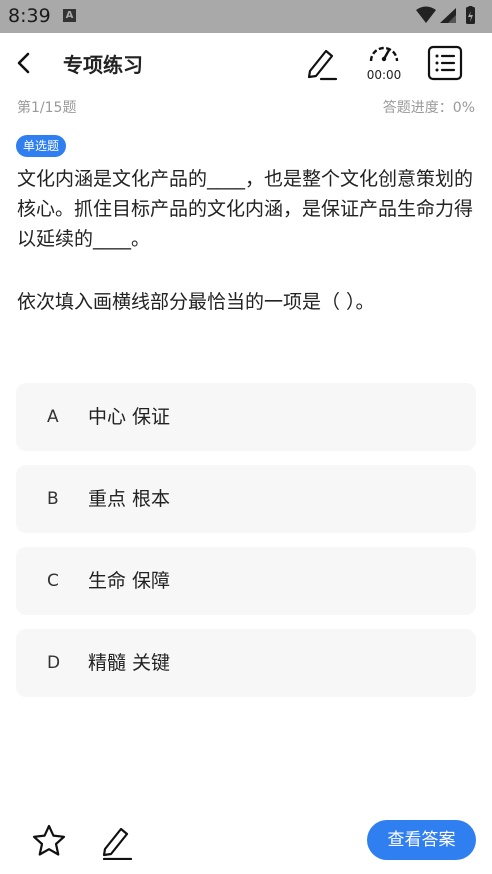 This screenshot has width=492, height=874. I want to click on option-b: B 重点 根本, so click(246, 499).